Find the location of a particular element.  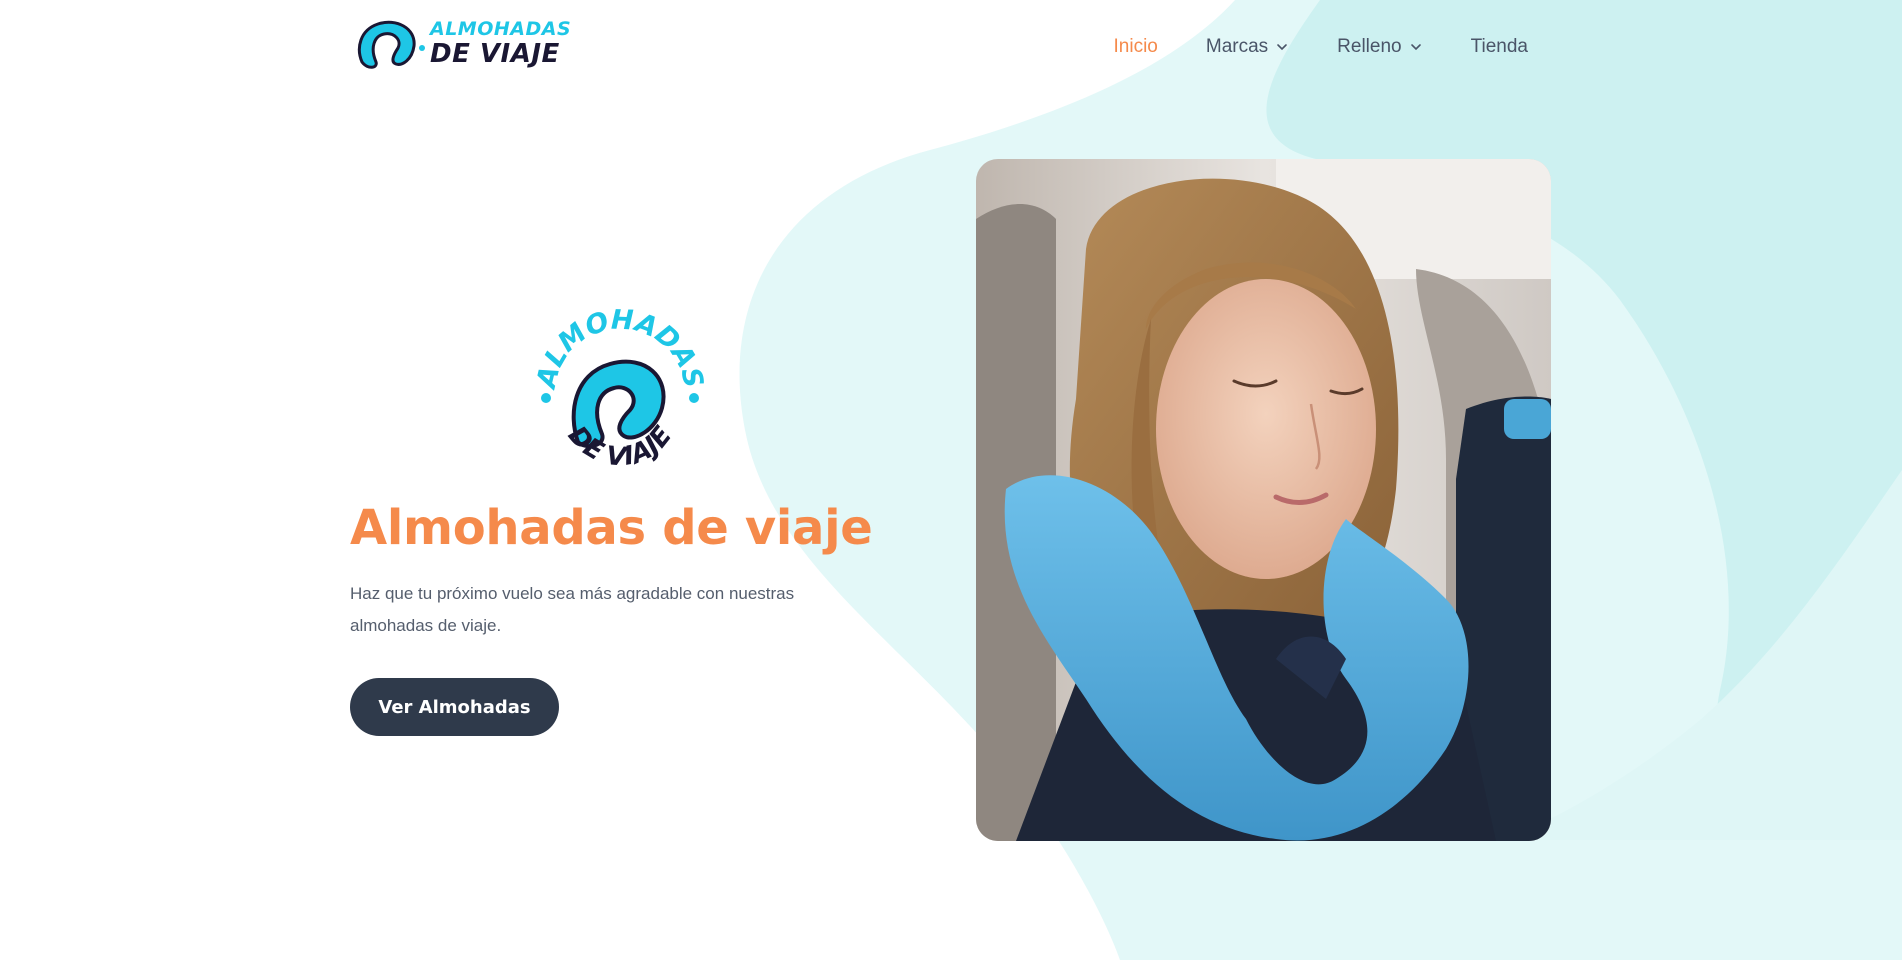

nav-item-relleno: Relleno is located at coordinates (1379, 47).